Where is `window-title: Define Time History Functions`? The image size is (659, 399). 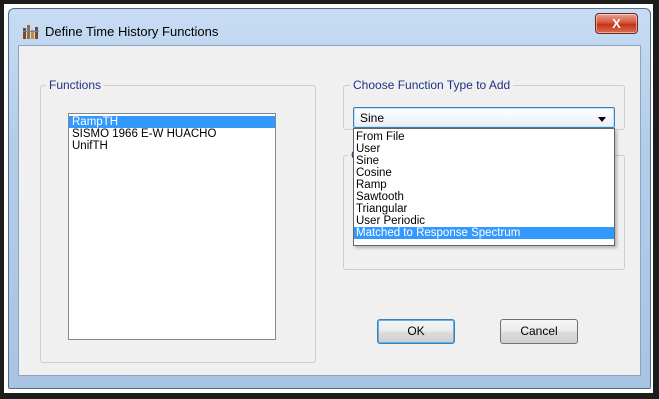
window-title: Define Time History Functions is located at coordinates (132, 31).